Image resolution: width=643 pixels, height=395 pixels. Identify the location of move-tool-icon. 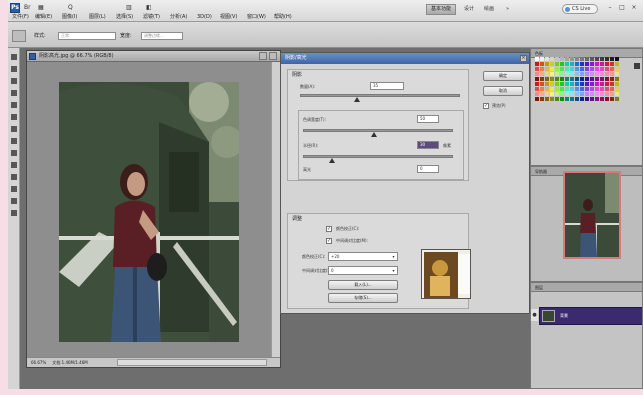
(14, 57).